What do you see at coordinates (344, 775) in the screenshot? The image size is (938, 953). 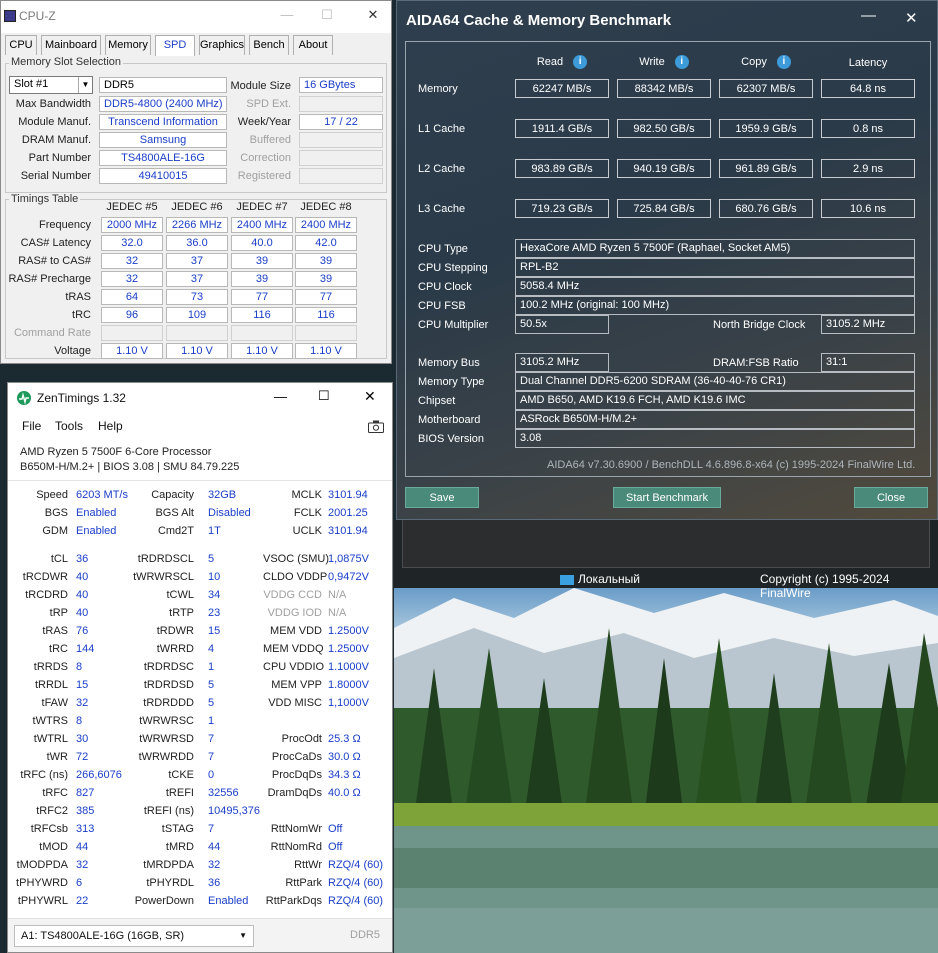 I see `voltage-value: 34.3 Ω` at bounding box center [344, 775].